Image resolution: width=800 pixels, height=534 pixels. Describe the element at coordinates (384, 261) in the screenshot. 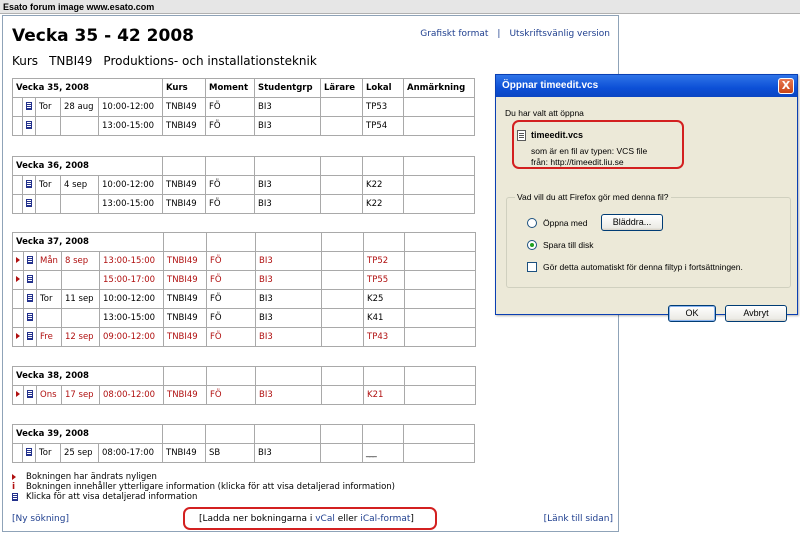

I see `room-cell: TP52` at that location.